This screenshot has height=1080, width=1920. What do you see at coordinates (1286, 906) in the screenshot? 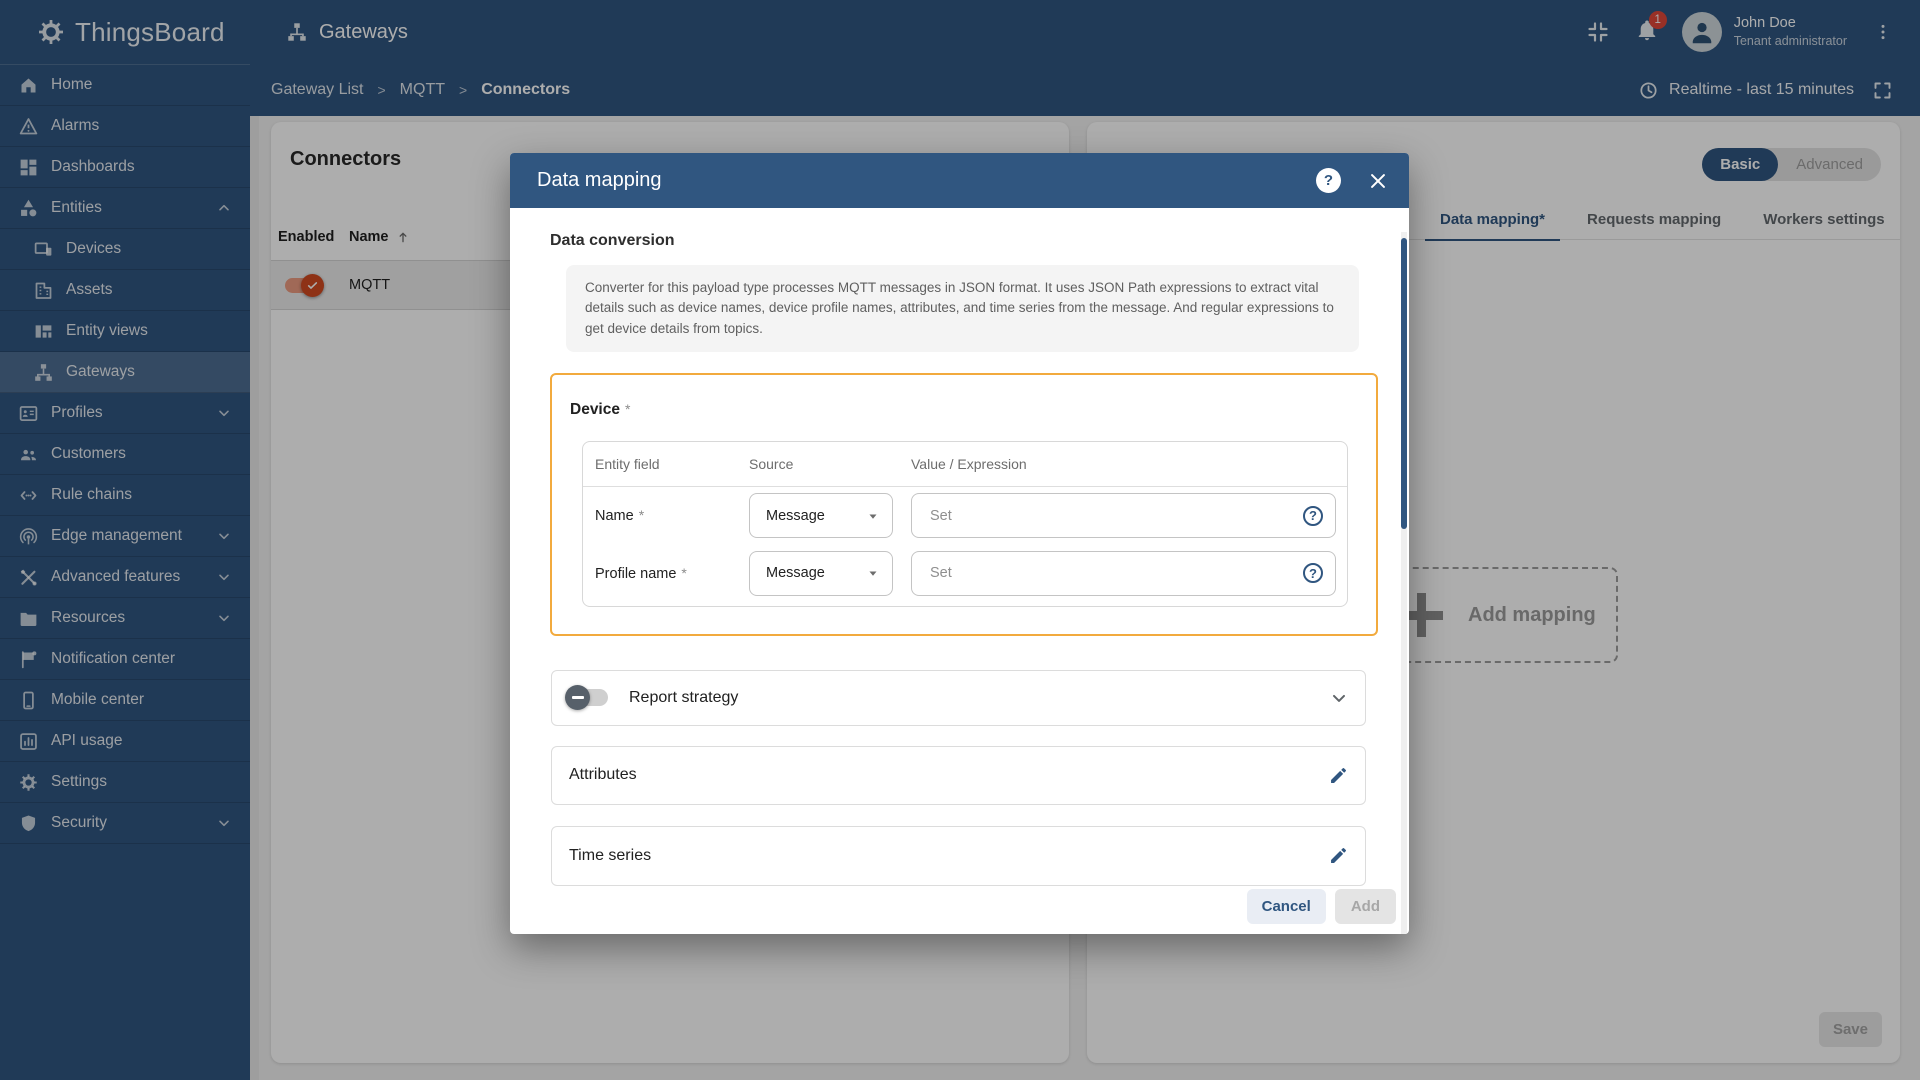
I see `cancel-button: Cancel` at bounding box center [1286, 906].